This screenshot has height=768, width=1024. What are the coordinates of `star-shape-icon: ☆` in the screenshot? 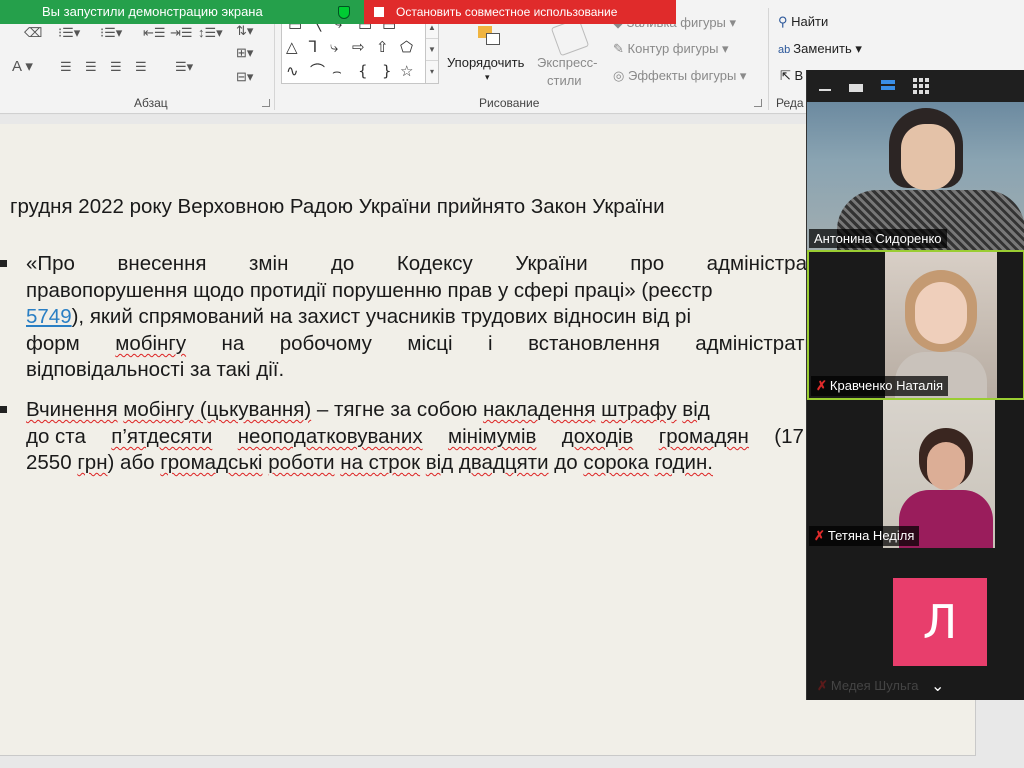 It's located at (406, 71).